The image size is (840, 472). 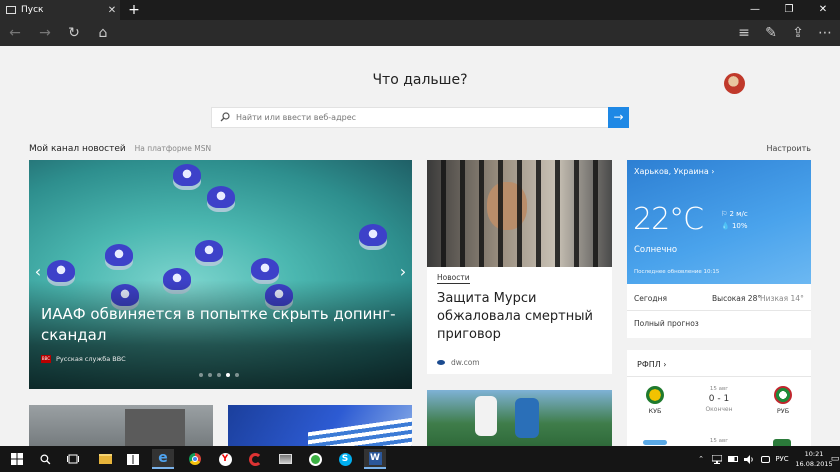 I want to click on feed-title: Мой канал новостей, so click(x=77, y=149).